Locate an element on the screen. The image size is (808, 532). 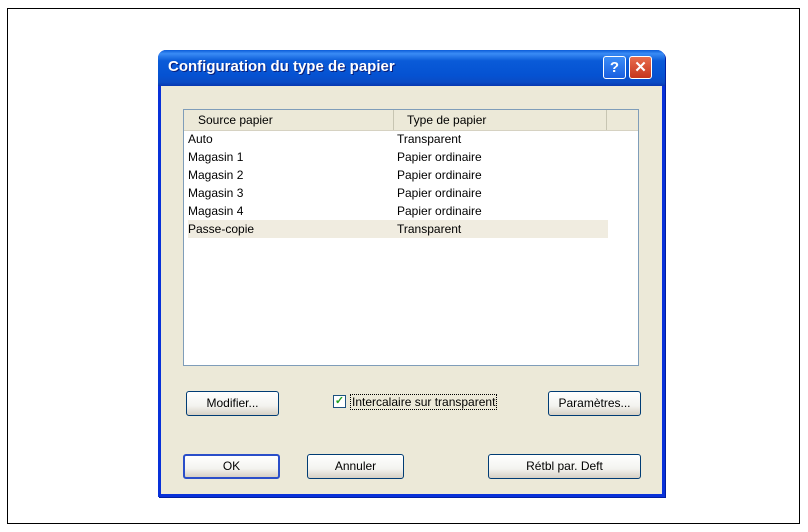
column-header-source: Source papier is located at coordinates (289, 120).